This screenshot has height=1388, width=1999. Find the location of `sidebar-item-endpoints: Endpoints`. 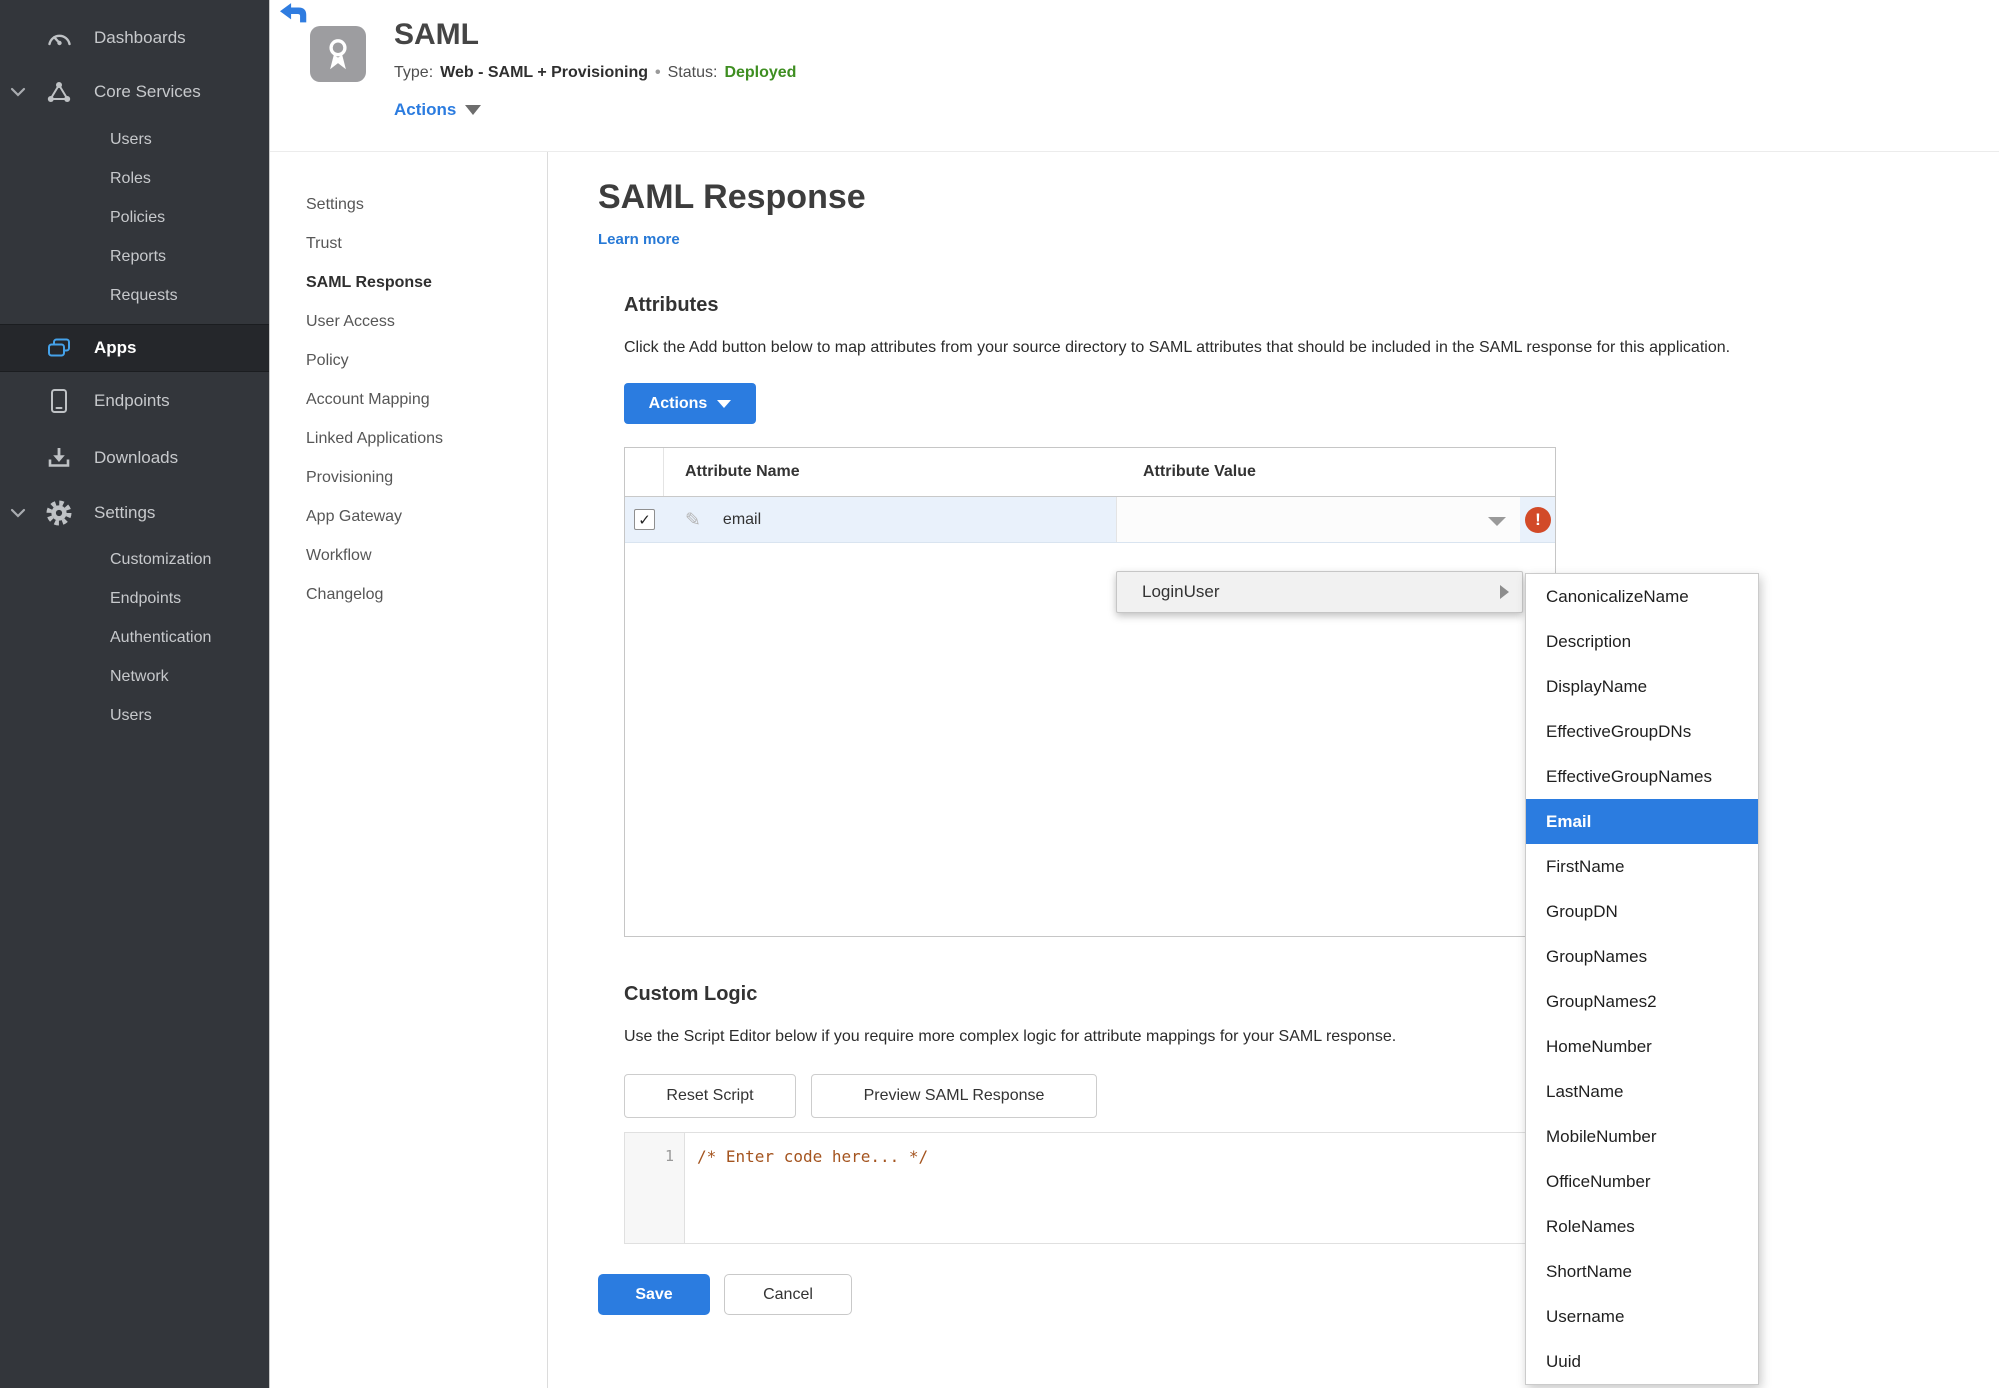

sidebar-item-endpoints: Endpoints is located at coordinates (134, 401).